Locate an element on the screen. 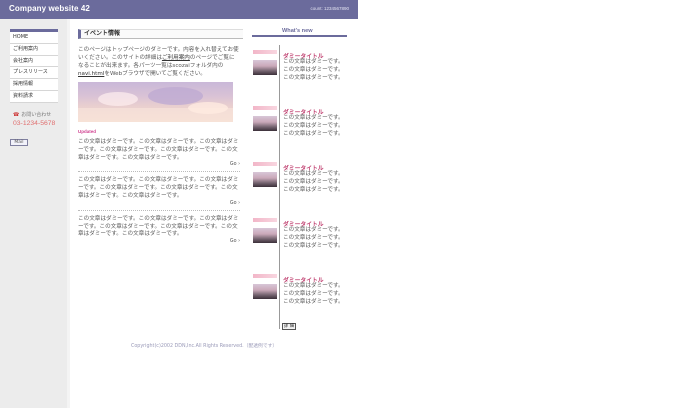 This screenshot has width=700, height=408. nav-item-press: プレスリリース is located at coordinates (34, 73).